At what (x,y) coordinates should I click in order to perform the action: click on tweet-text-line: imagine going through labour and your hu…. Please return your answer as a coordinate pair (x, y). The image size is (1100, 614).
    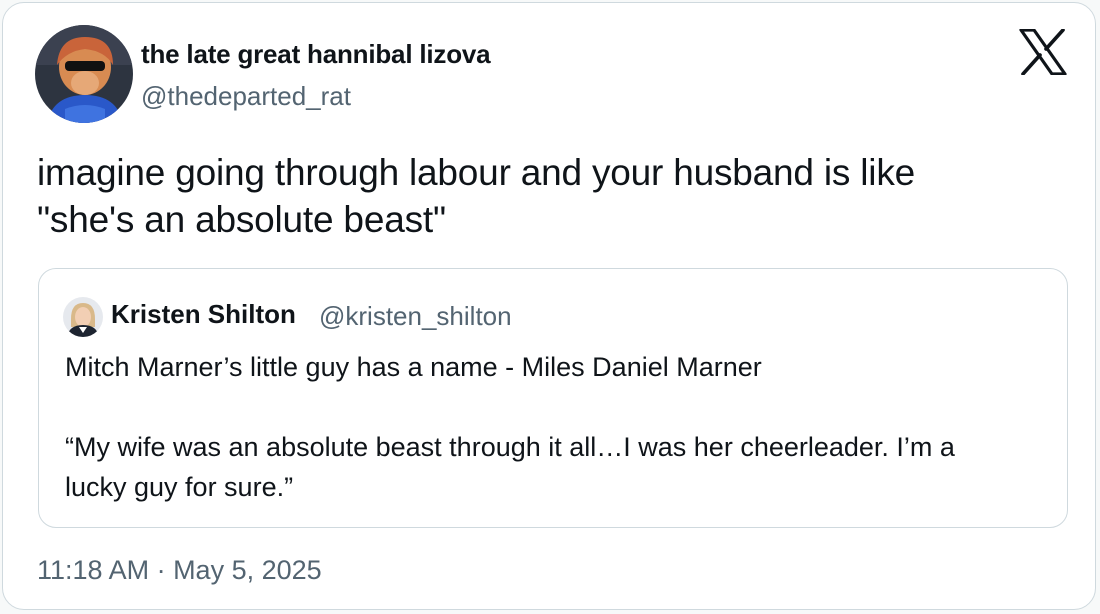
    Looking at the image, I should click on (476, 172).